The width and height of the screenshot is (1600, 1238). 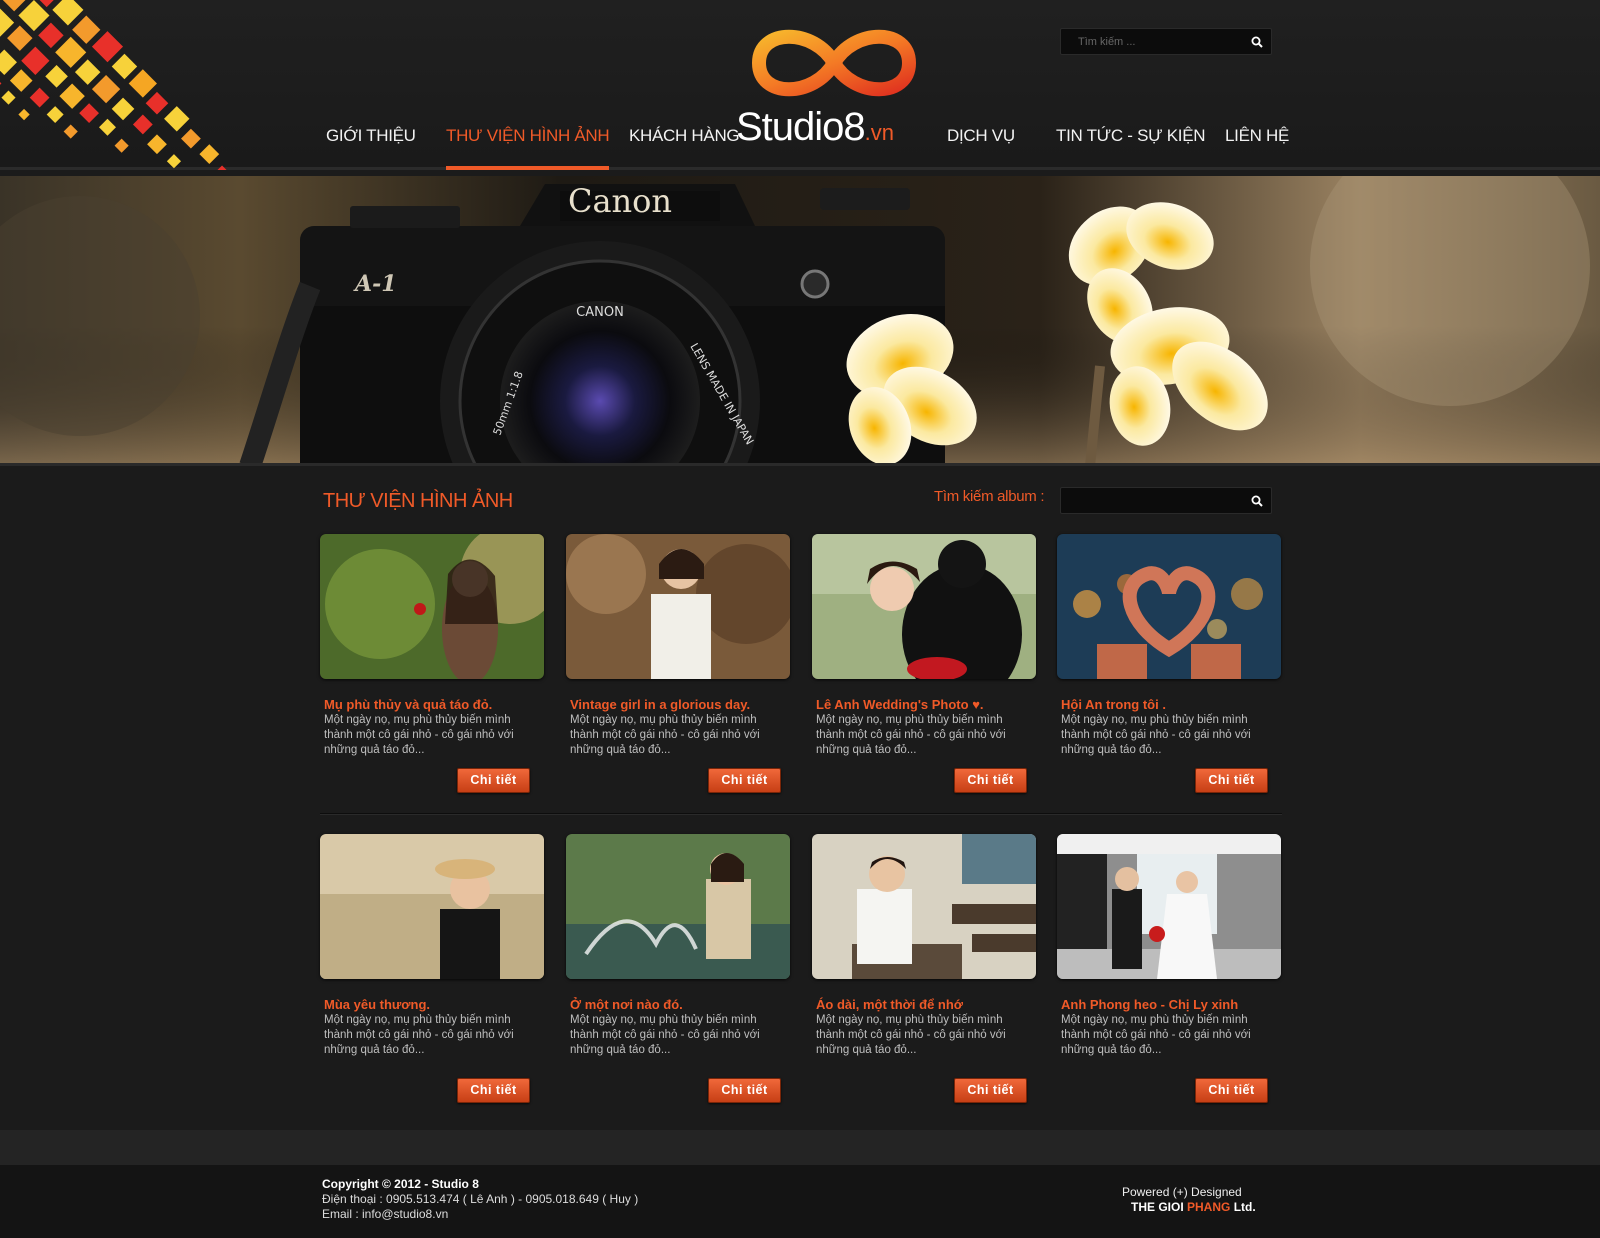 I want to click on header-search-input, so click(x=1150, y=41).